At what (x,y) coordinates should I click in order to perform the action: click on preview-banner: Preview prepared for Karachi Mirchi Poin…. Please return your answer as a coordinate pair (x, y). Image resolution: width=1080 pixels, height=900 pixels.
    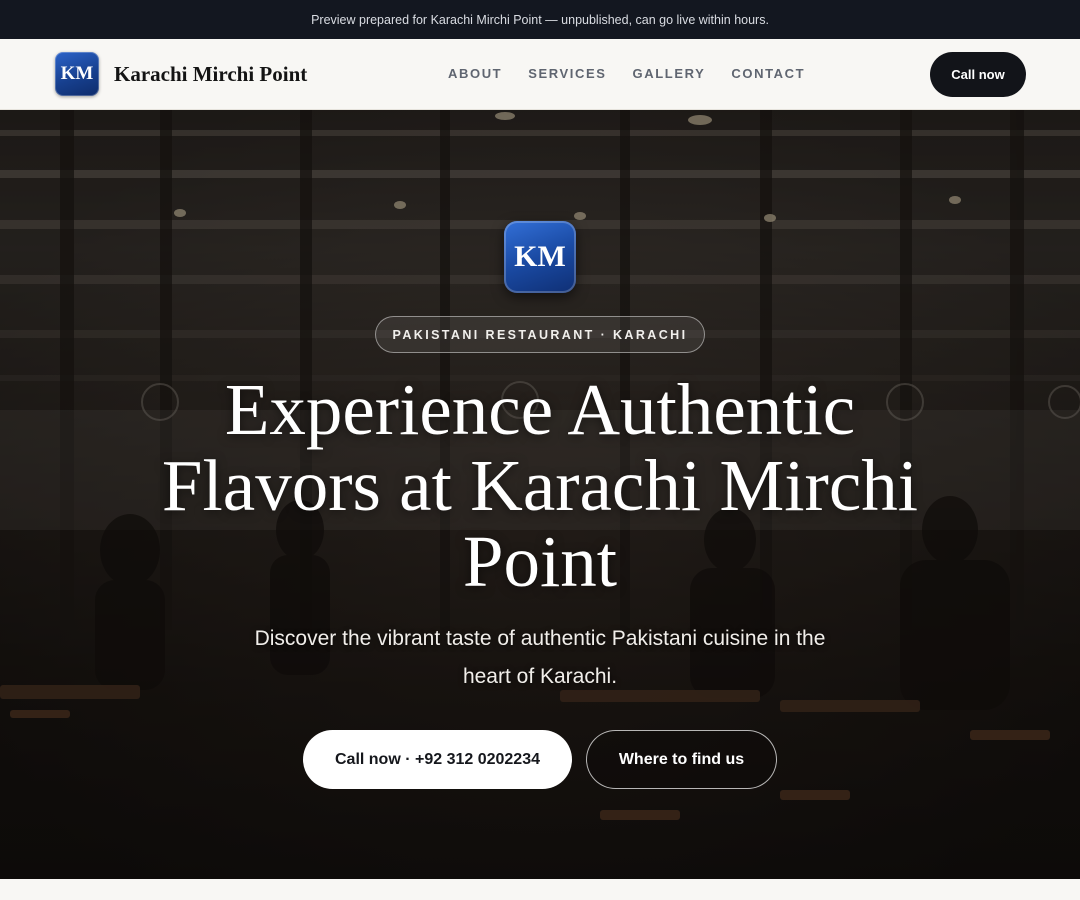
    Looking at the image, I should click on (540, 19).